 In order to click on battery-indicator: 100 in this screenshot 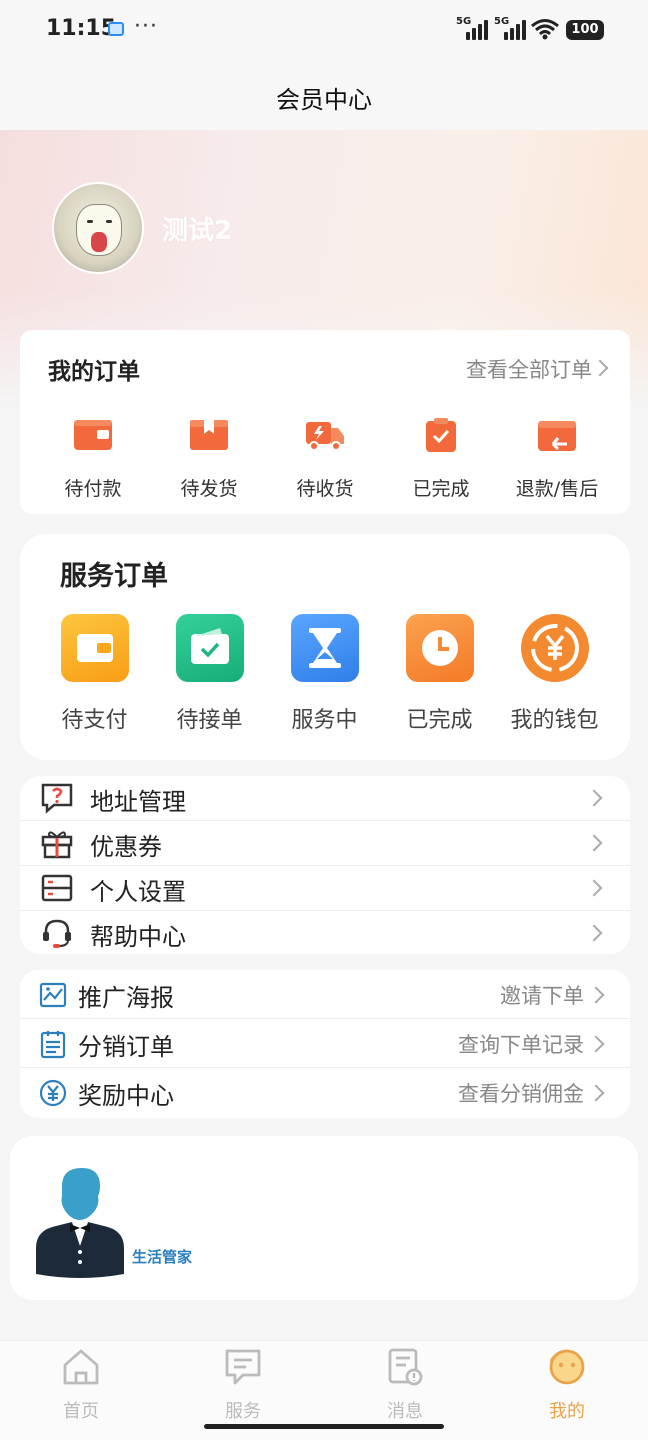, I will do `click(585, 30)`.